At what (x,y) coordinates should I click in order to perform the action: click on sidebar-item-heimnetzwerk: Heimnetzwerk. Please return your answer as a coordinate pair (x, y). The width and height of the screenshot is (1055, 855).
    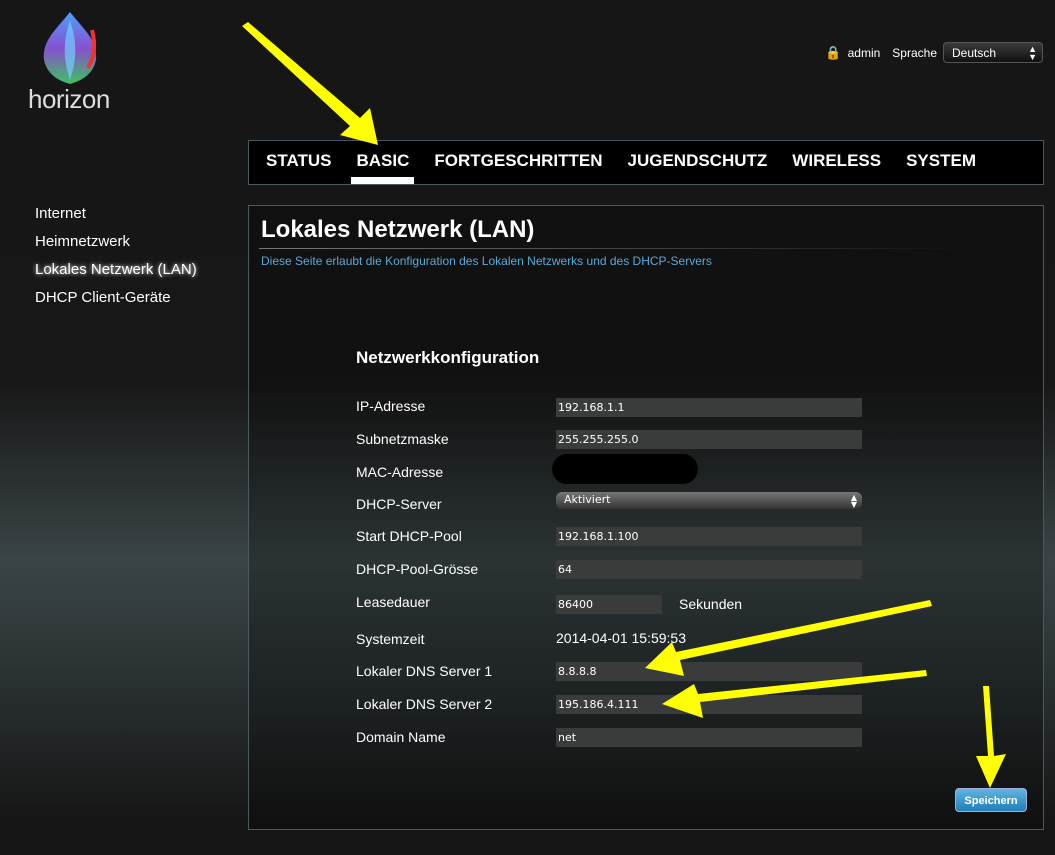
    Looking at the image, I should click on (116, 247).